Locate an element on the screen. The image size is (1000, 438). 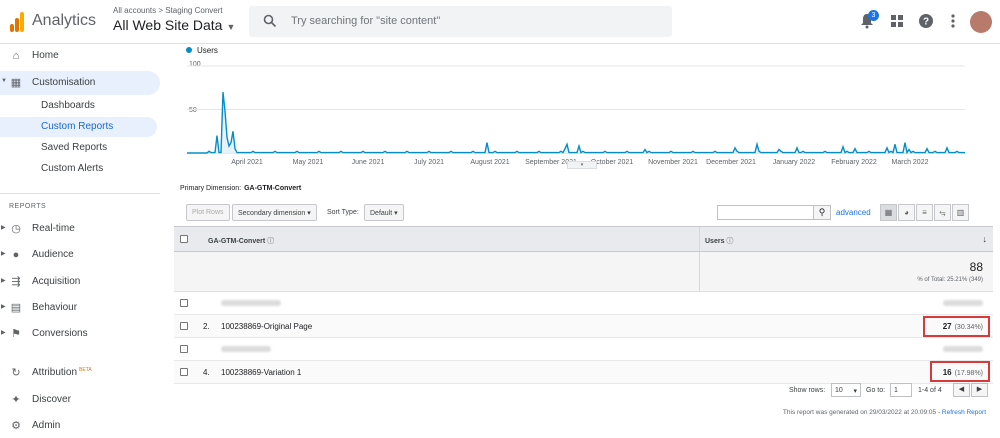
primary-dimension-value: GA-GTM-Convert is located at coordinates (272, 188).